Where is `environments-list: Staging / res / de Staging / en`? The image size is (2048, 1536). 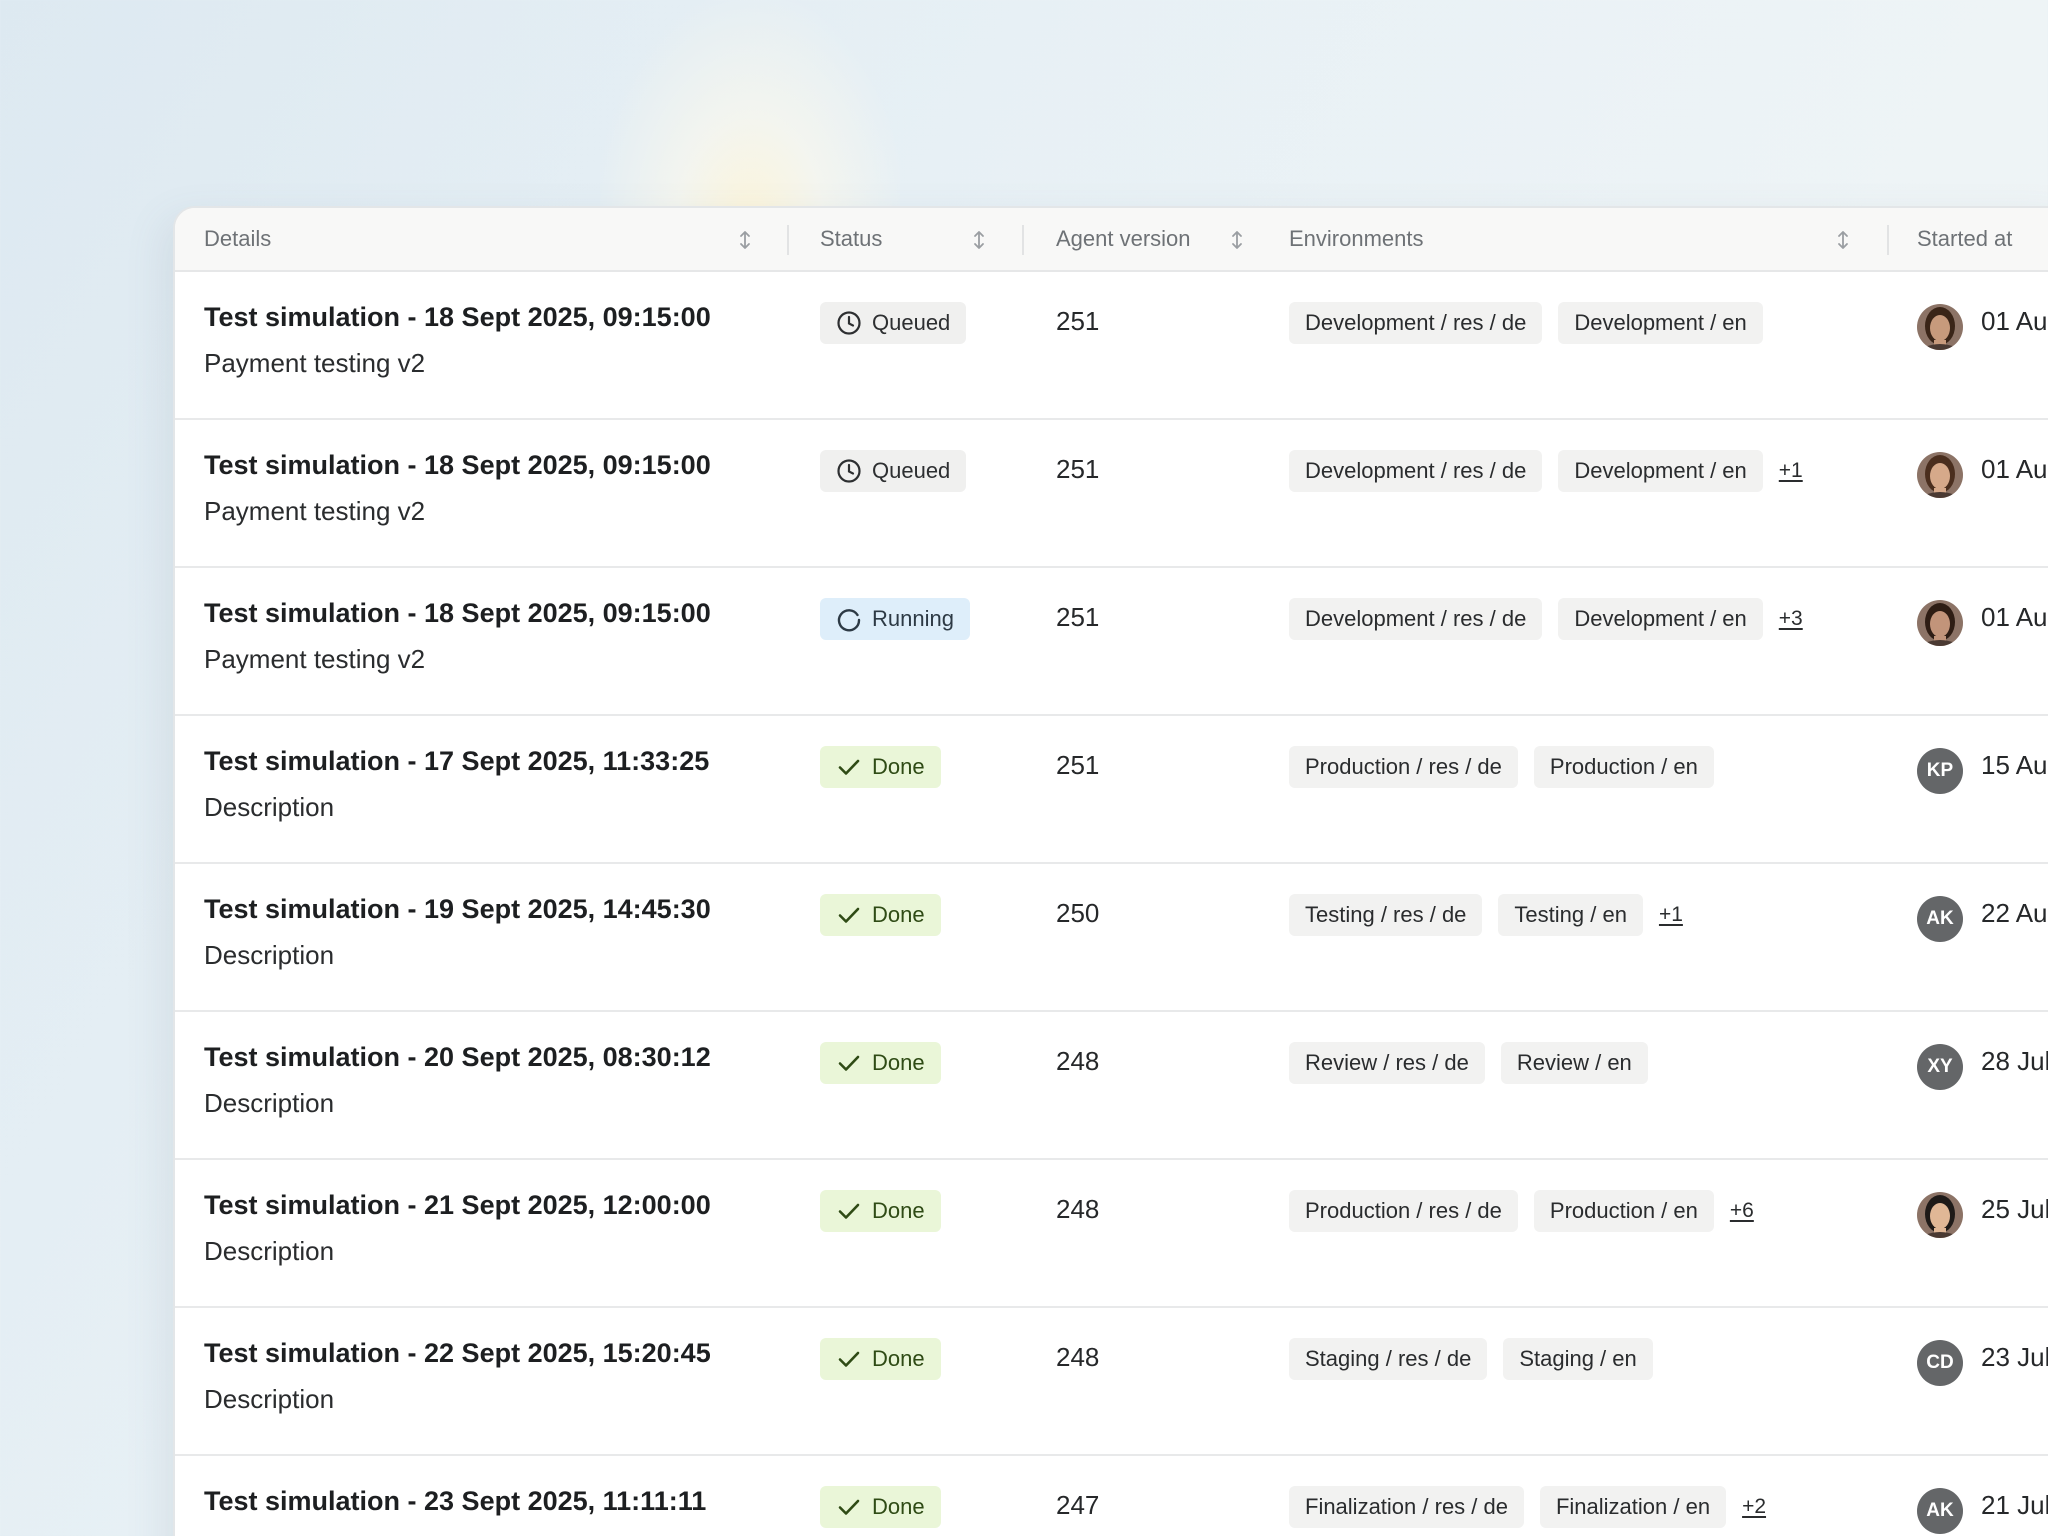
environments-list: Staging / res / de Staging / en is located at coordinates (1579, 1359).